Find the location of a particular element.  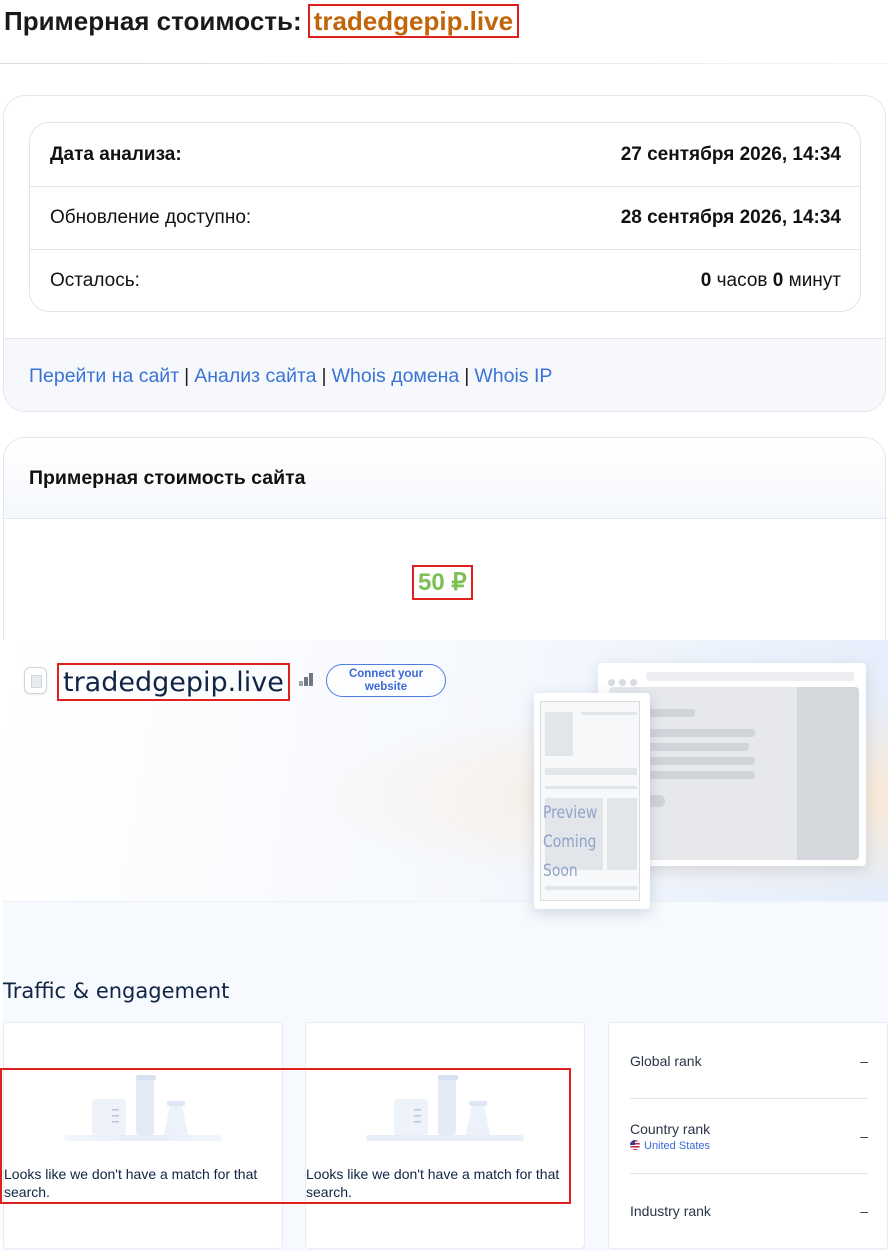

update-value: 28 сентября 2026, 14:34 is located at coordinates (730, 217).